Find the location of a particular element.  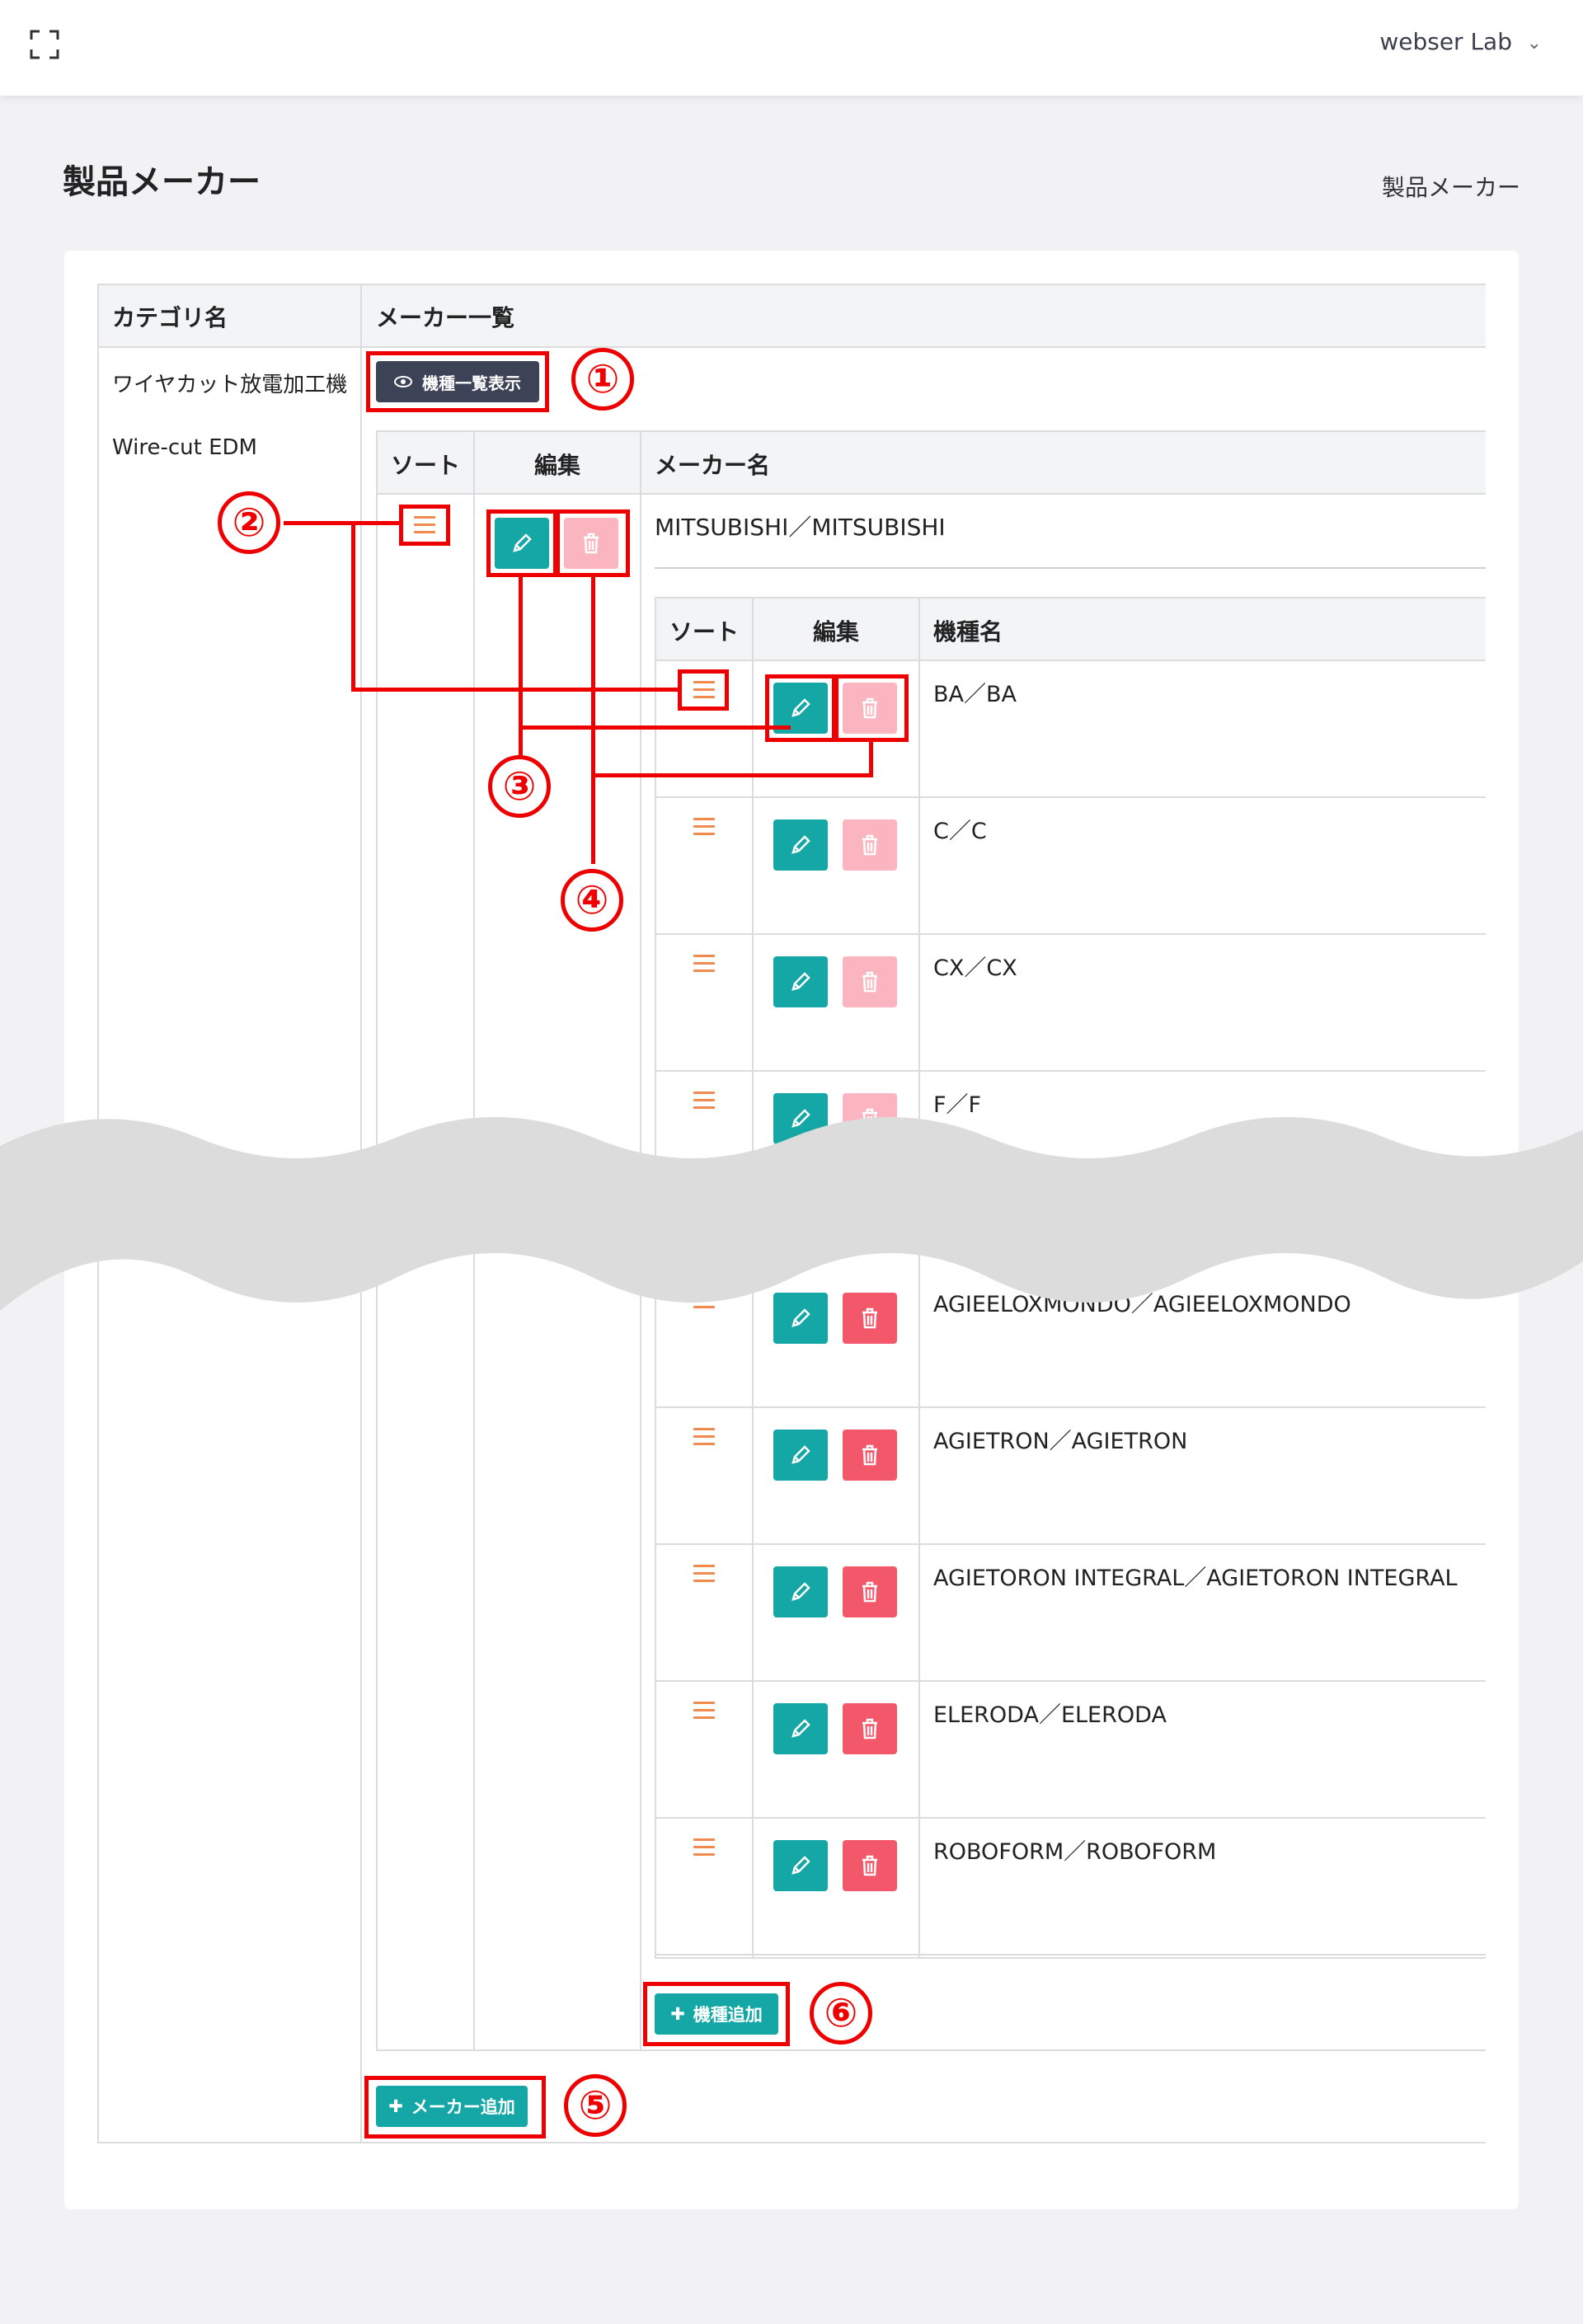

annotation-box-model-delete is located at coordinates (872, 708).